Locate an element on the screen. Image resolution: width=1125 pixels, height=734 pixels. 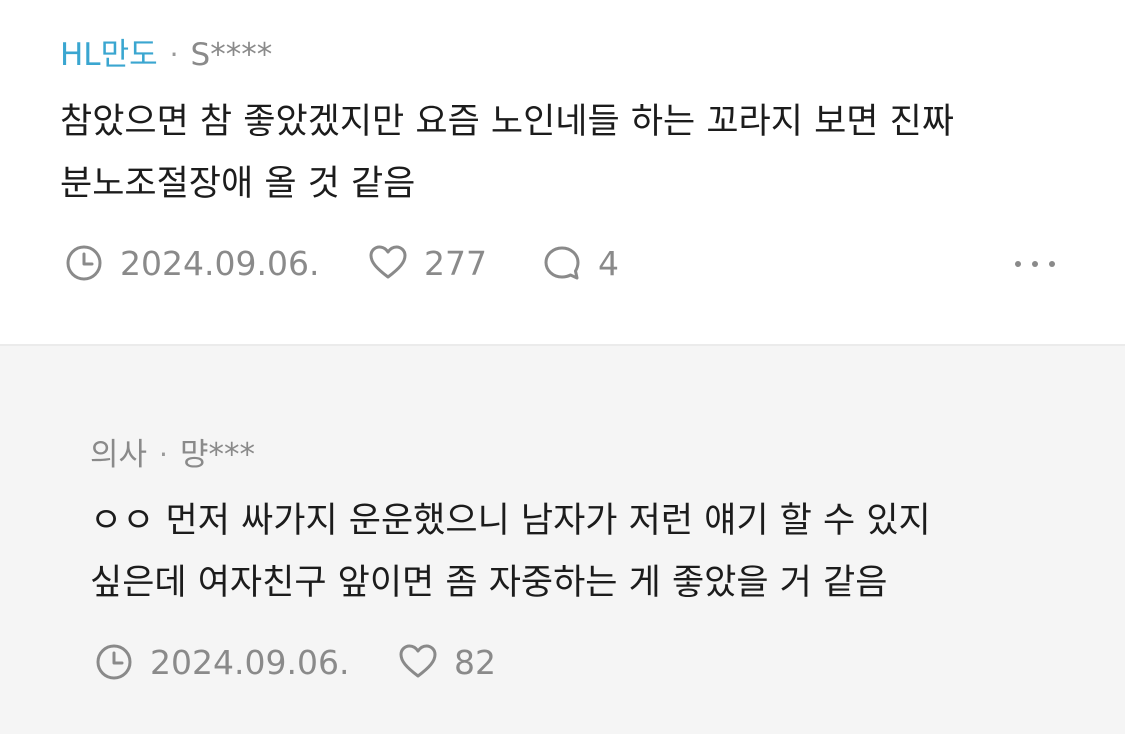
speech-bubble-icon is located at coordinates (562, 263).